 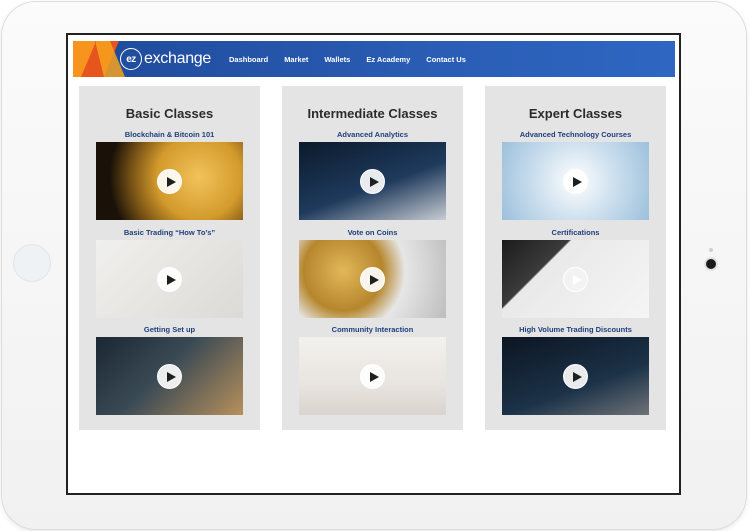 I want to click on course-label: Basic Trading “How To’s”, so click(x=169, y=232).